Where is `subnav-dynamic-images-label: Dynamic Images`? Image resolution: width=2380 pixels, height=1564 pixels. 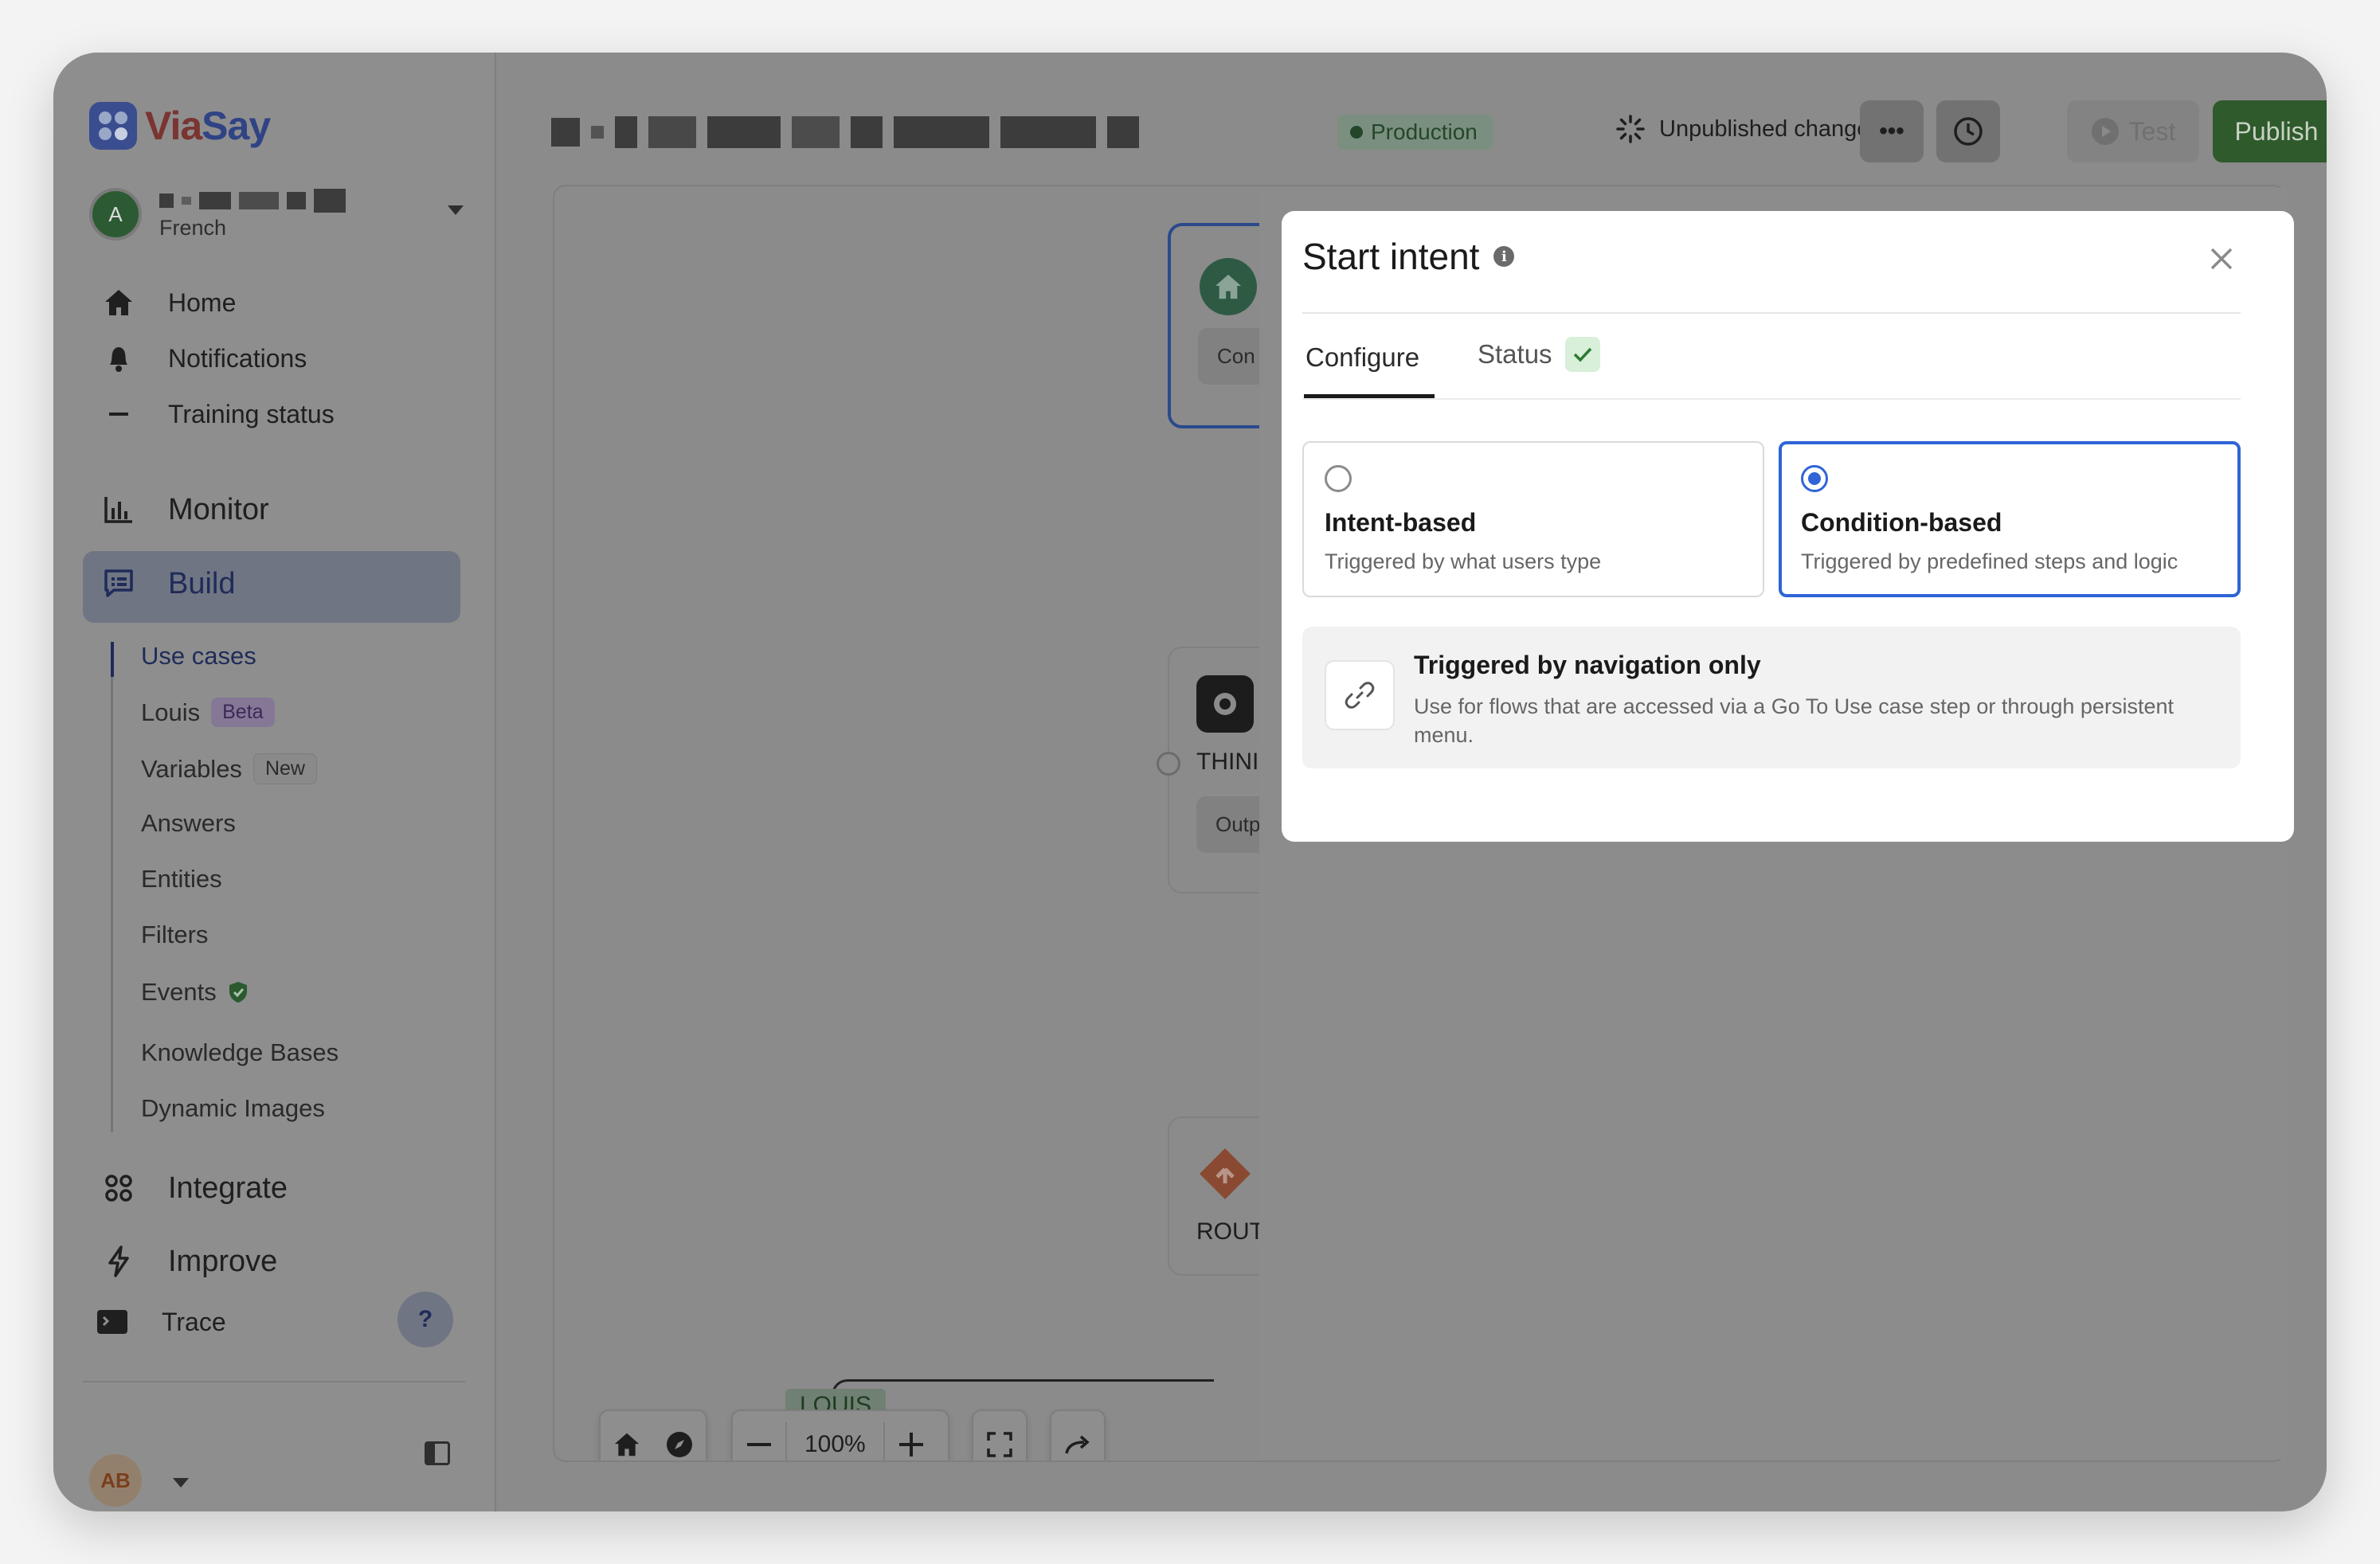 subnav-dynamic-images-label: Dynamic Images is located at coordinates (233, 1108).